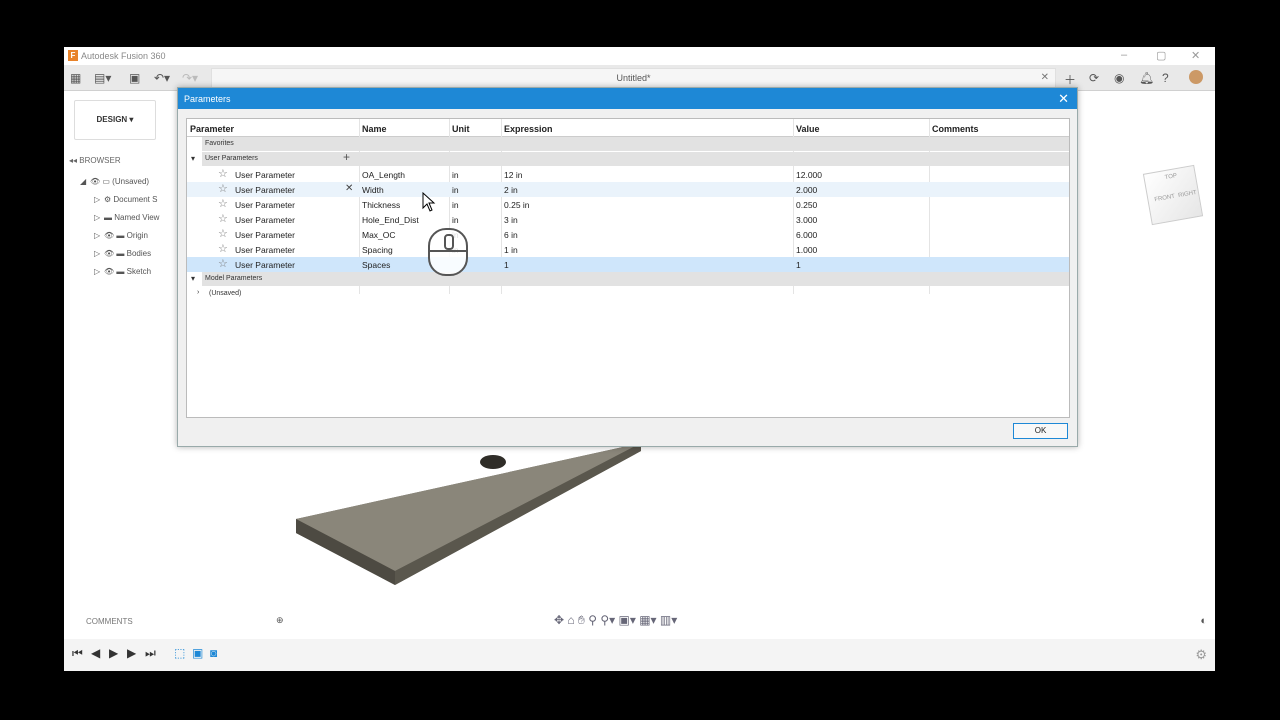  I want to click on maximize-icon: ▢, so click(1161, 55).